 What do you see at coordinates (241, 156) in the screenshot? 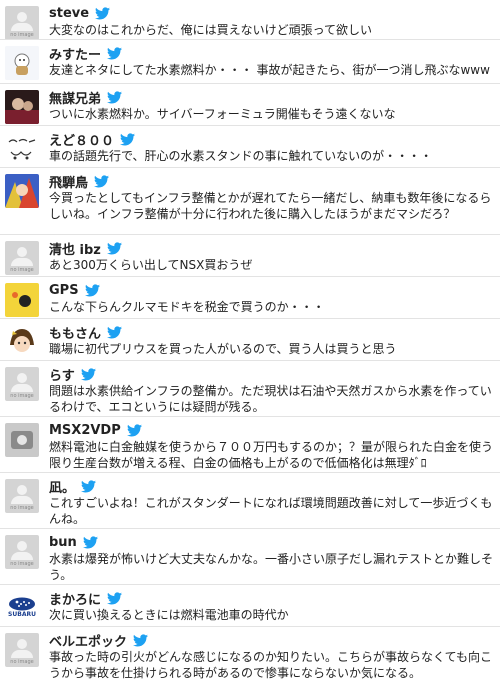
I see `comment-text: 車の話題先行で、肝心の水素スタンドの事に触れていないのが・・・・` at bounding box center [241, 156].